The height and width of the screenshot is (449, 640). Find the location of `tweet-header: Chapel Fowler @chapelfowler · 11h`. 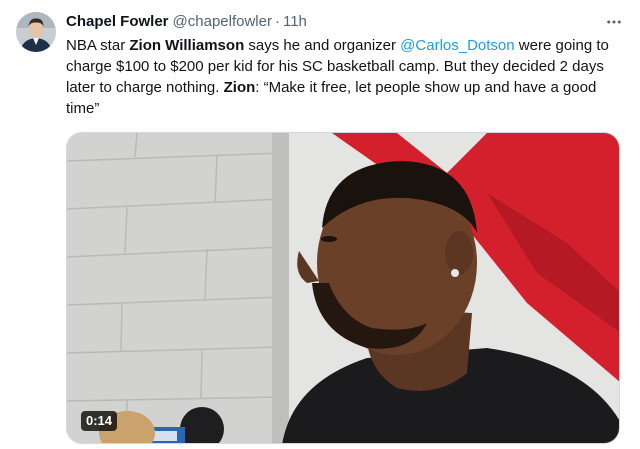

tweet-header: Chapel Fowler @chapelfowler · 11h is located at coordinates (186, 22).